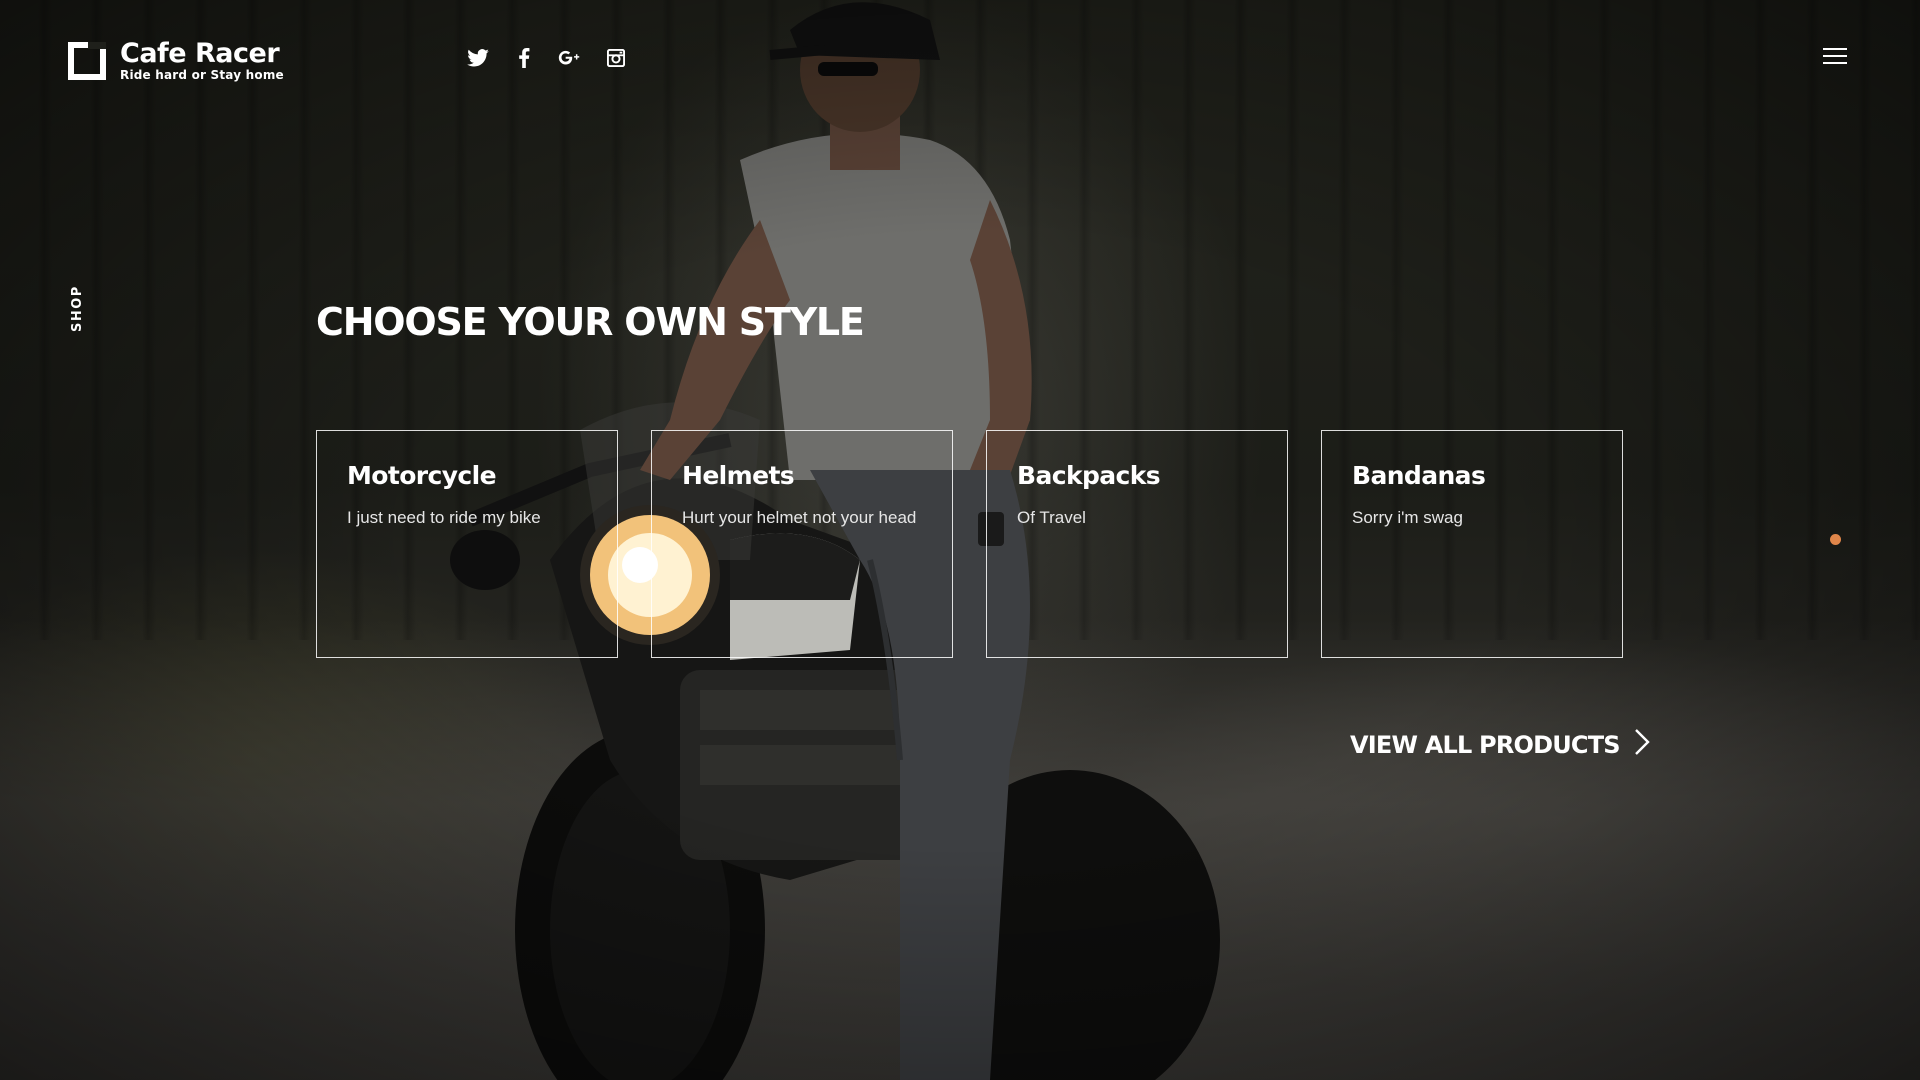 The width and height of the screenshot is (1920, 1080). What do you see at coordinates (1089, 475) in the screenshot?
I see `card-title: Backpacks` at bounding box center [1089, 475].